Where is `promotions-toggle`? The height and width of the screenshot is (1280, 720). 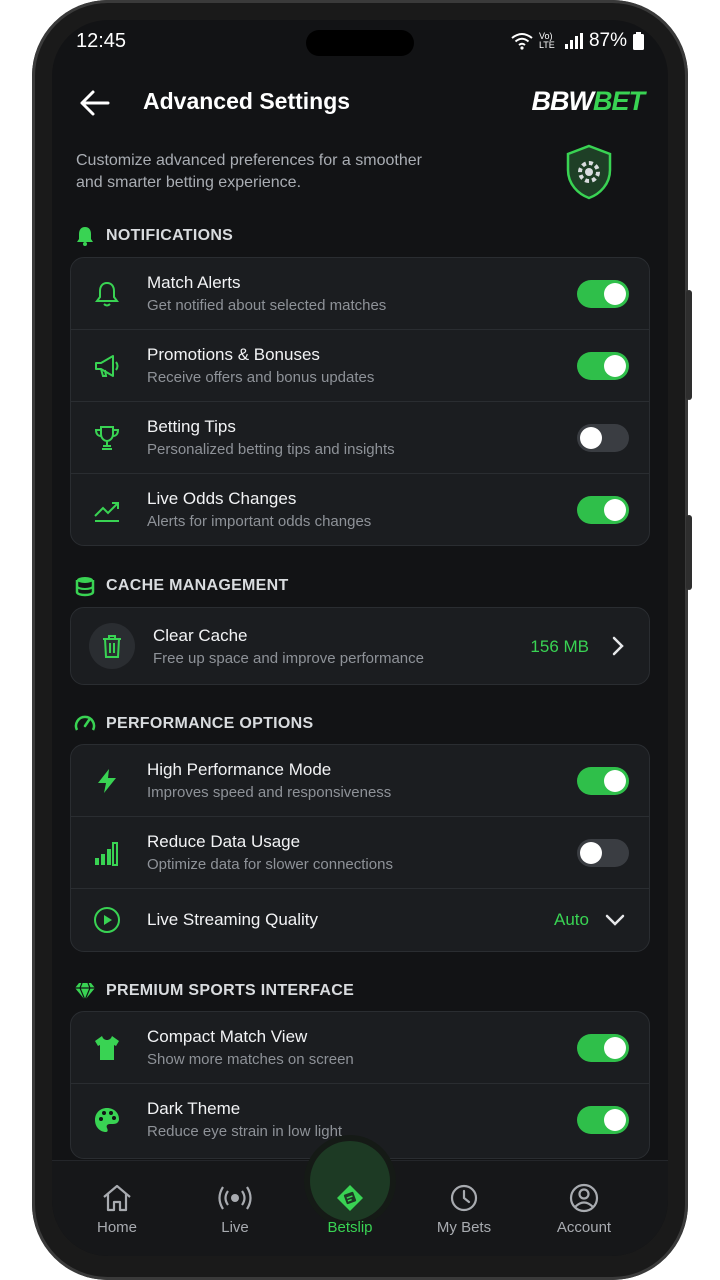 promotions-toggle is located at coordinates (603, 366).